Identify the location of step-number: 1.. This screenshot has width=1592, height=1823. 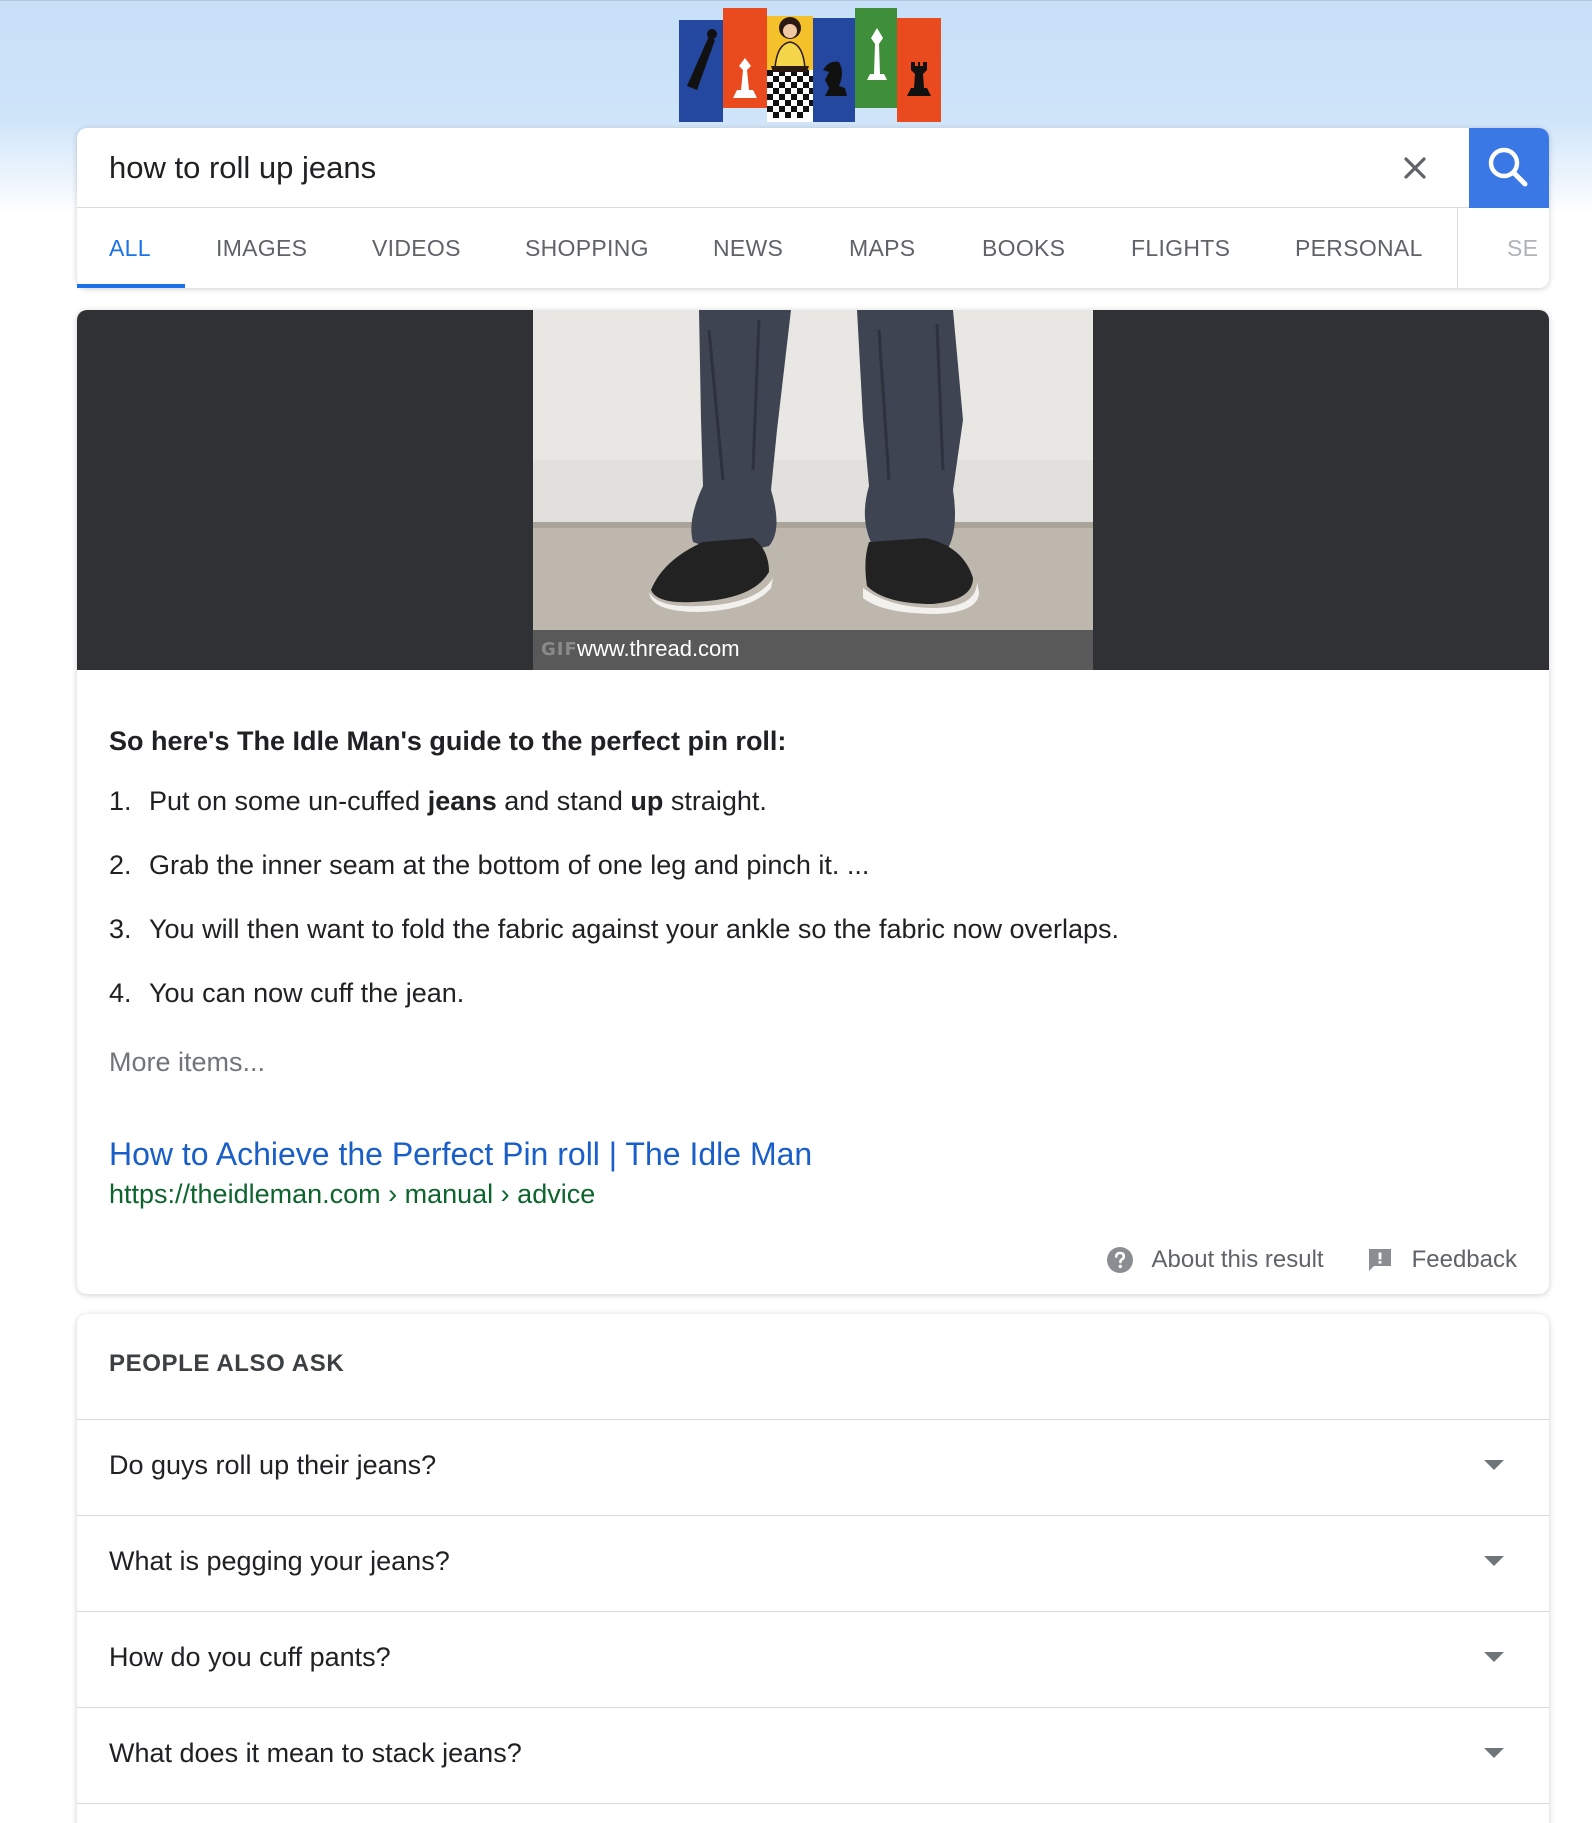
(120, 801).